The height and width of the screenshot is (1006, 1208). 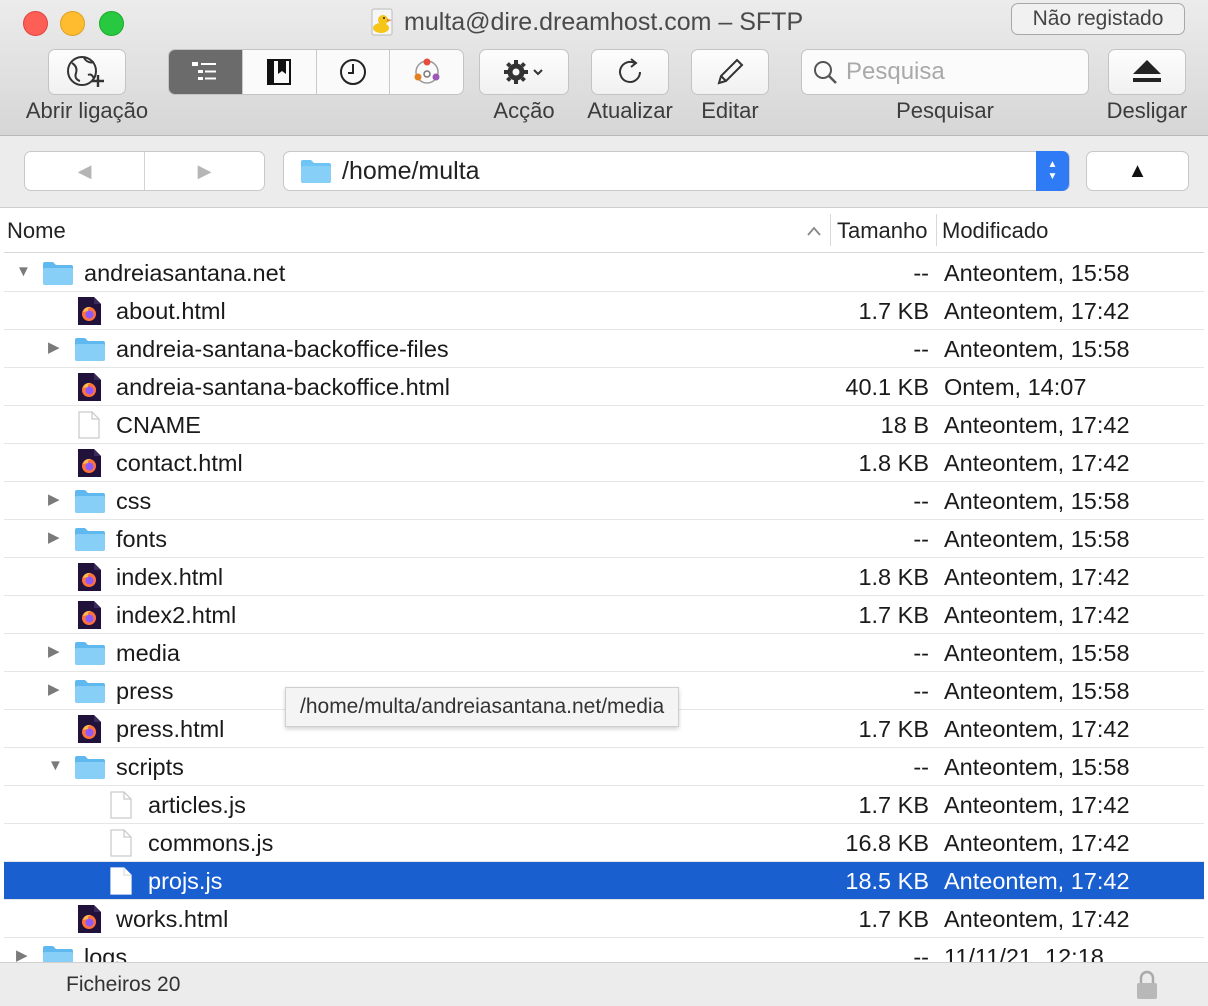 I want to click on bookmarks-view-button, so click(x=280, y=72).